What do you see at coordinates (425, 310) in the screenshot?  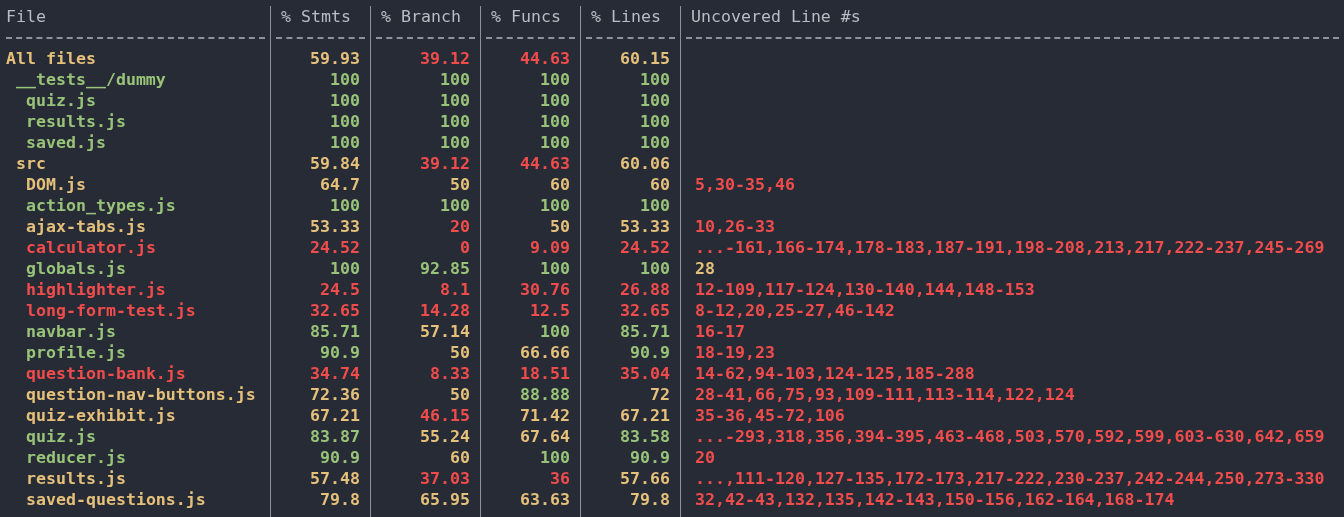 I see `coverage-value: 14.28` at bounding box center [425, 310].